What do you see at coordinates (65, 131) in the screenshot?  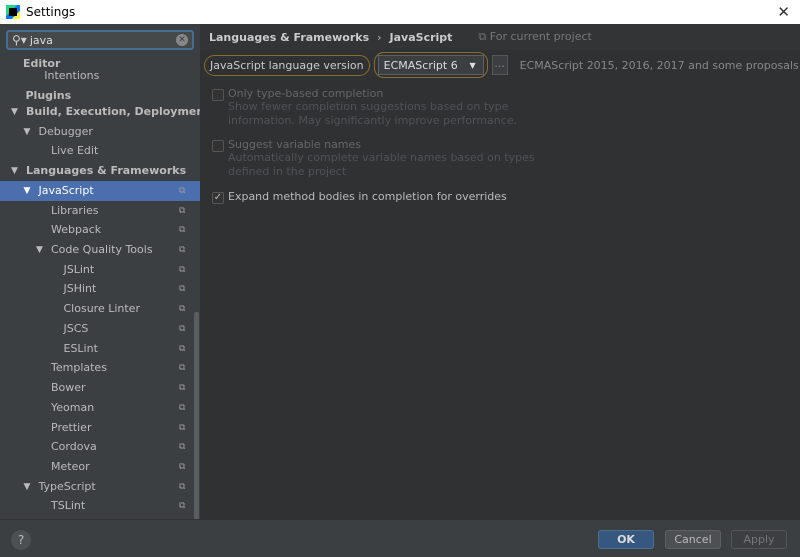 I see `tree-item-label: Debugger` at bounding box center [65, 131].